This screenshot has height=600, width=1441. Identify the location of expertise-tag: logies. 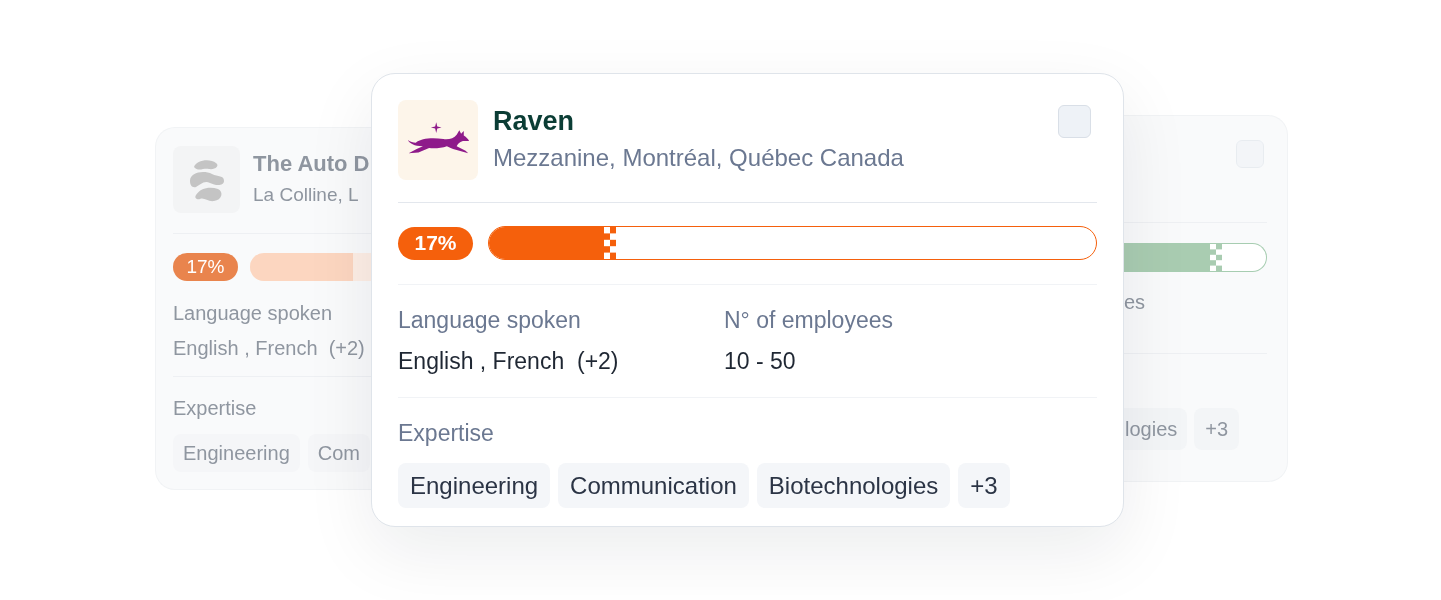
(1156, 429).